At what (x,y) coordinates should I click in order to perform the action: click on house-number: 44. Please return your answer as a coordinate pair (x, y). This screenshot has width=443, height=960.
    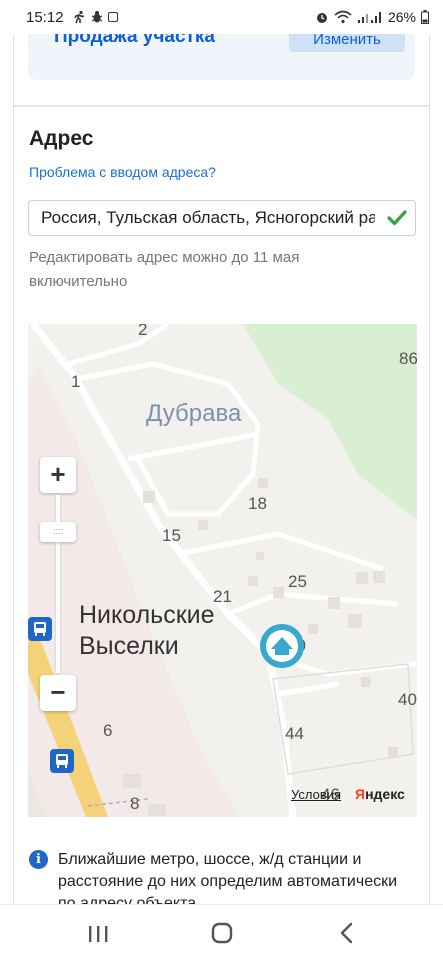
    Looking at the image, I should click on (294, 733).